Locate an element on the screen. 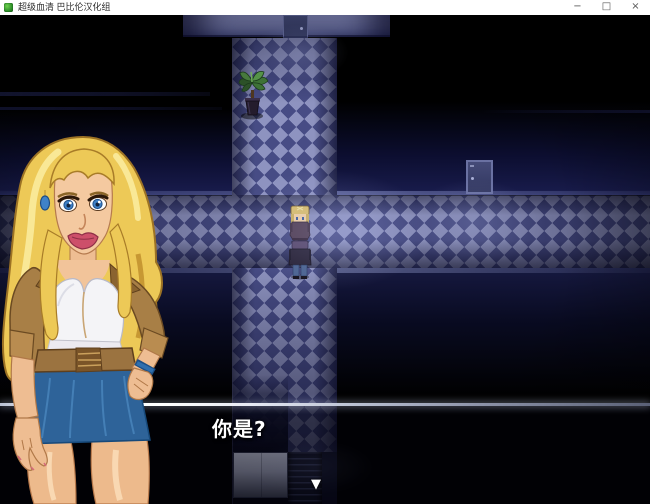  maximize-button: □ is located at coordinates (606, 7).